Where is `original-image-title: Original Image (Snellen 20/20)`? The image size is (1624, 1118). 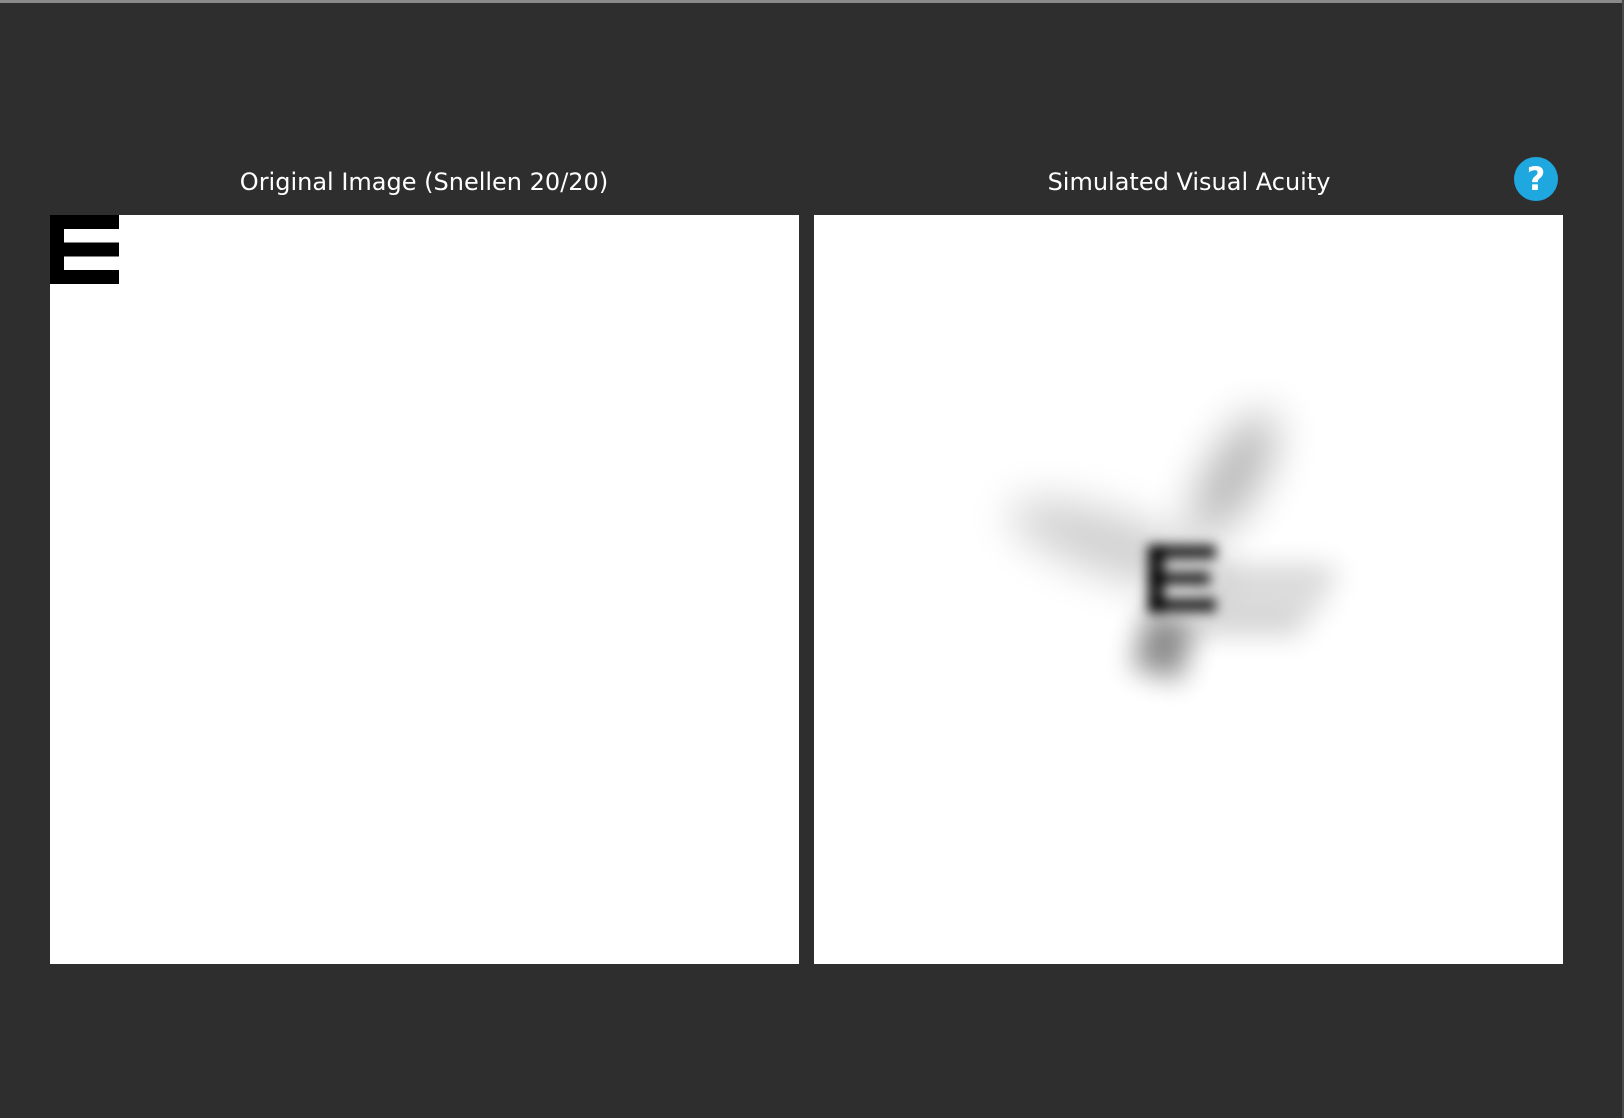 original-image-title: Original Image (Snellen 20/20) is located at coordinates (424, 182).